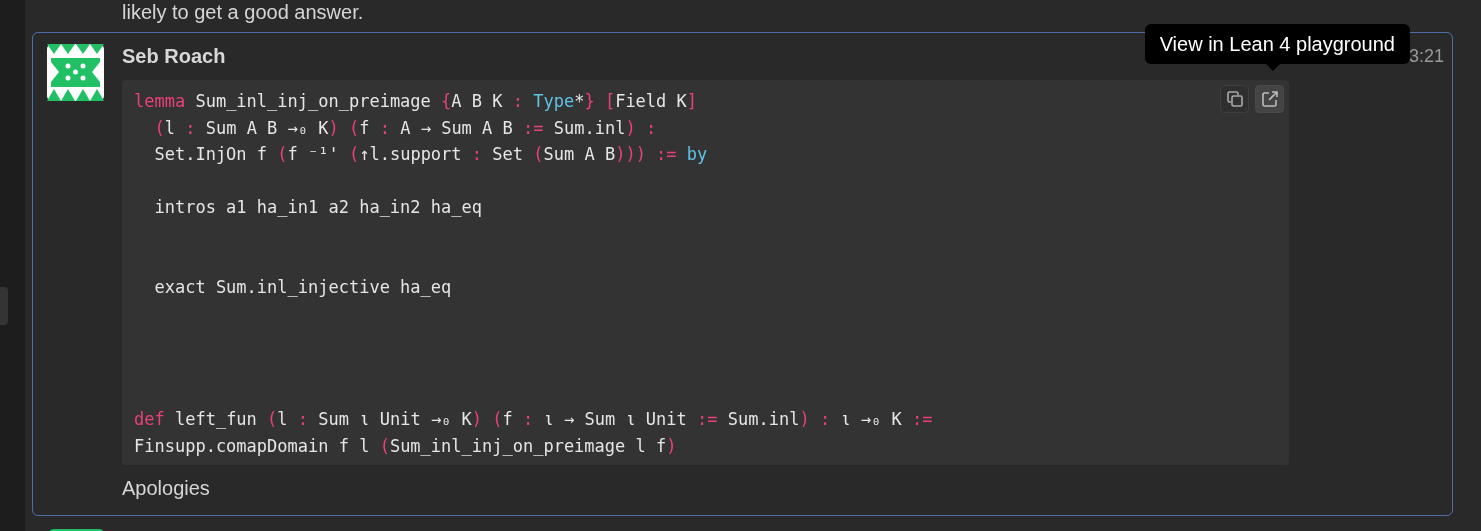 The width and height of the screenshot is (1481, 531). What do you see at coordinates (1277, 44) in the screenshot?
I see `tooltip: View in Lean 4 playground` at bounding box center [1277, 44].